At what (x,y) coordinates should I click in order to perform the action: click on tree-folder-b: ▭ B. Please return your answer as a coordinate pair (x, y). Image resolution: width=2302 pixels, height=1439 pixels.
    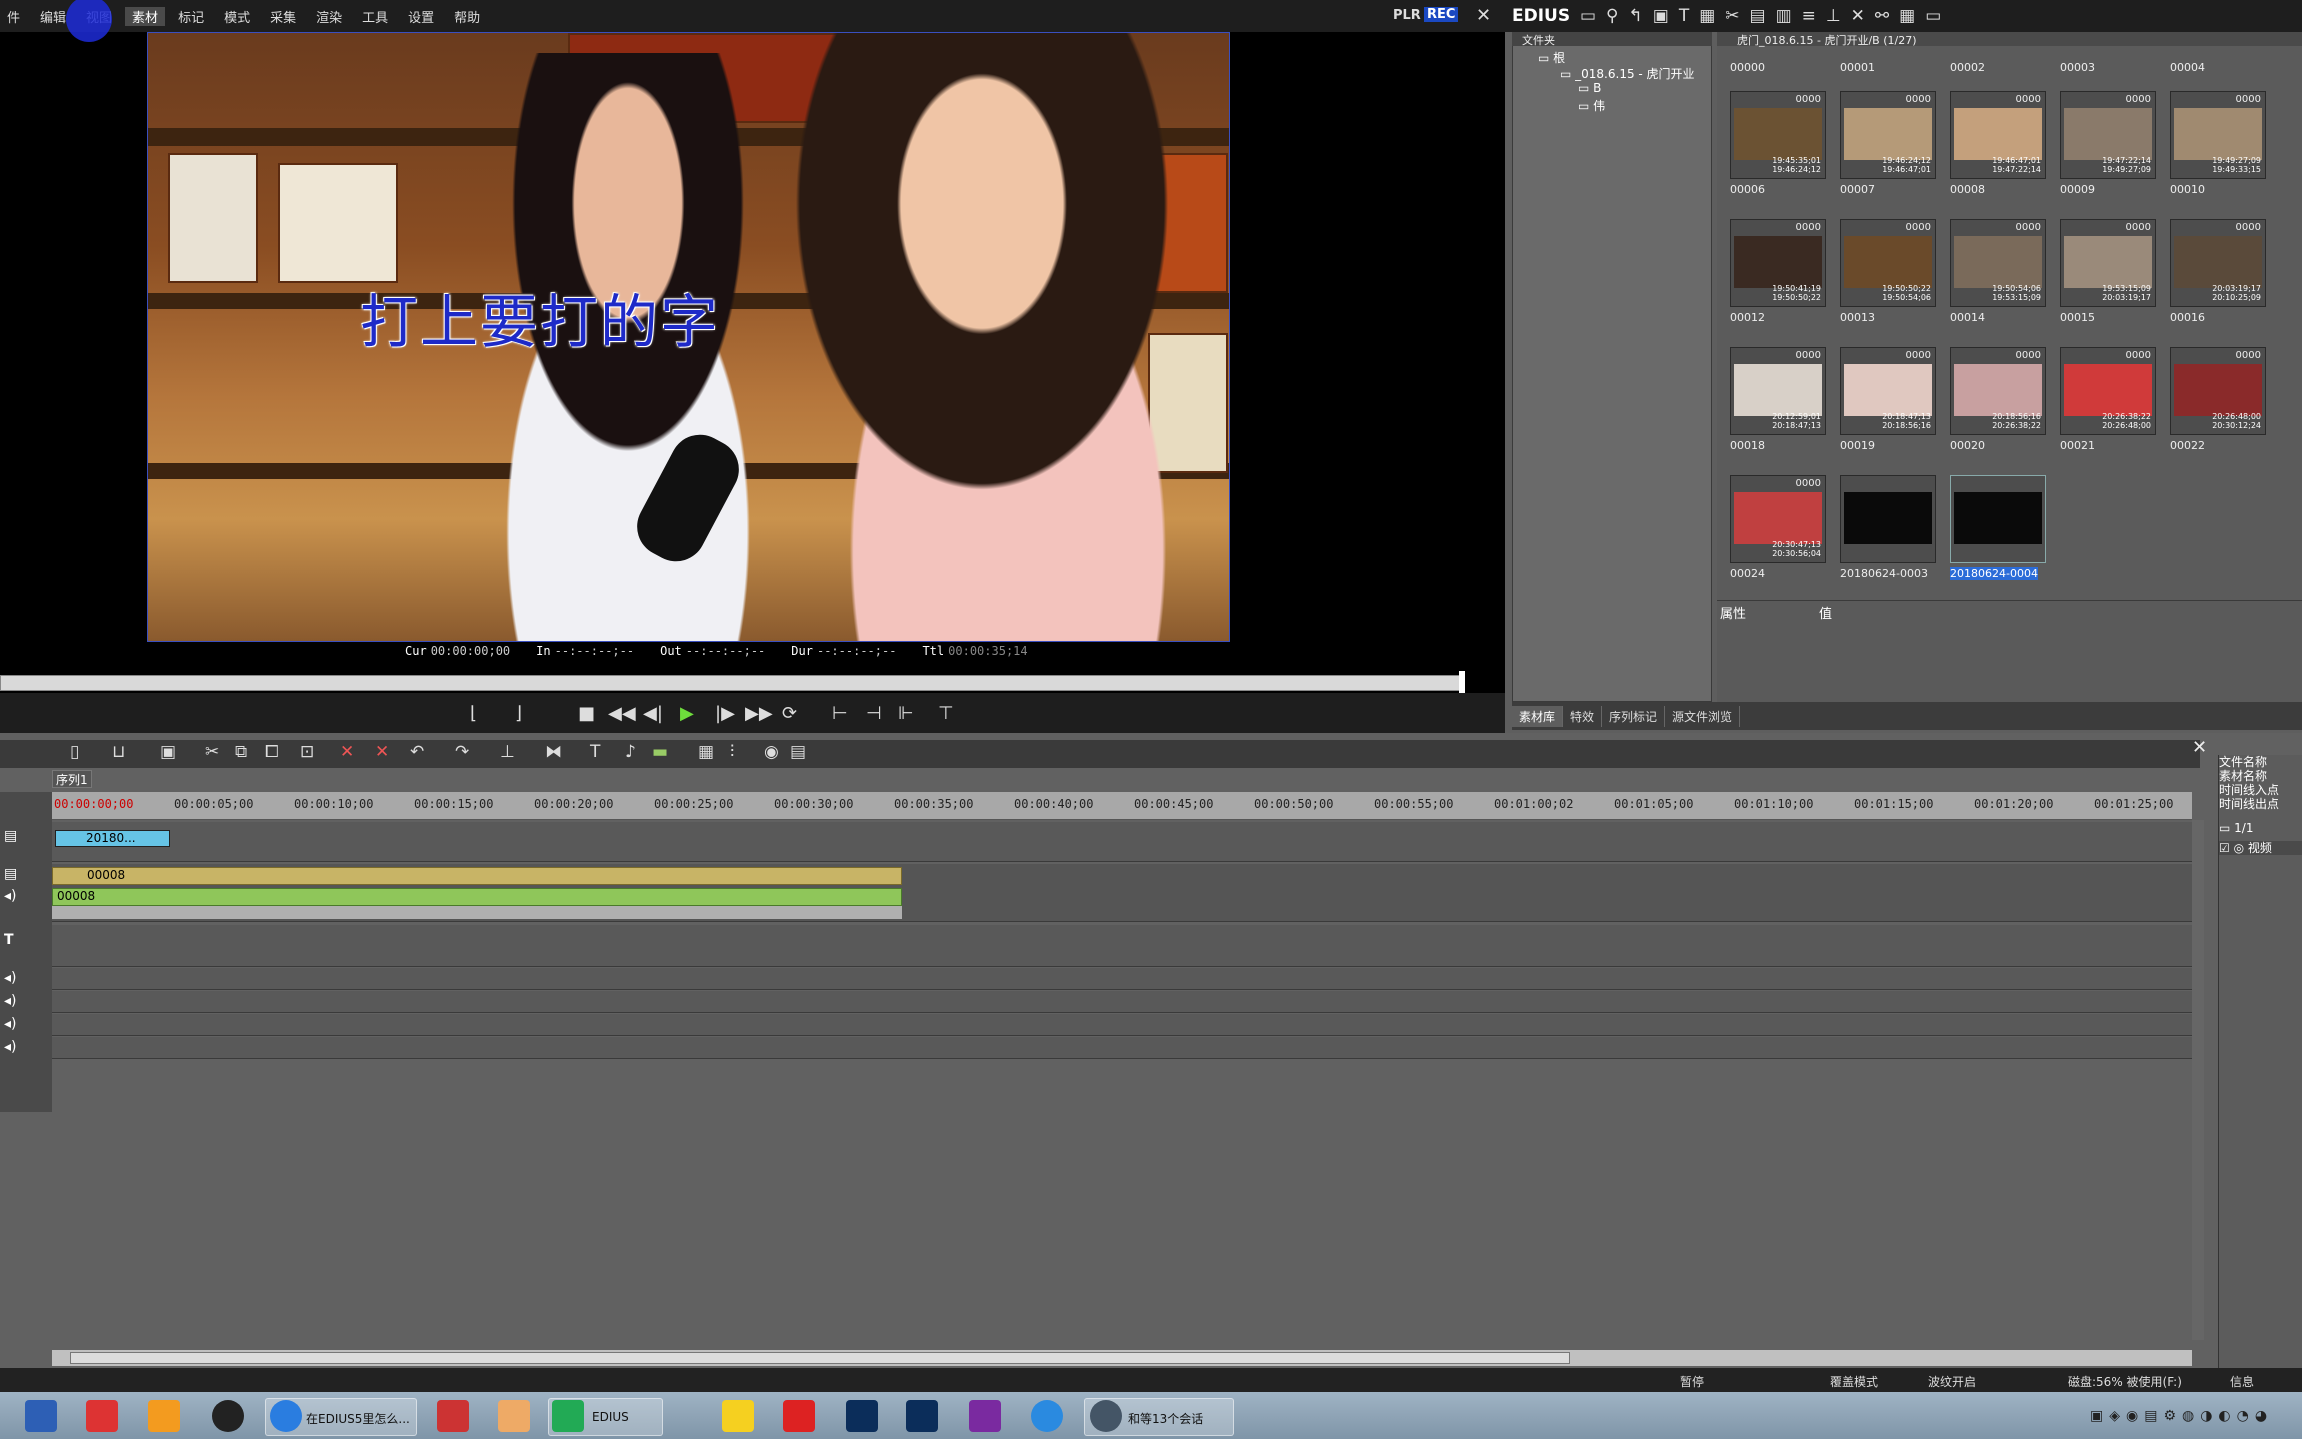
    Looking at the image, I should click on (1589, 88).